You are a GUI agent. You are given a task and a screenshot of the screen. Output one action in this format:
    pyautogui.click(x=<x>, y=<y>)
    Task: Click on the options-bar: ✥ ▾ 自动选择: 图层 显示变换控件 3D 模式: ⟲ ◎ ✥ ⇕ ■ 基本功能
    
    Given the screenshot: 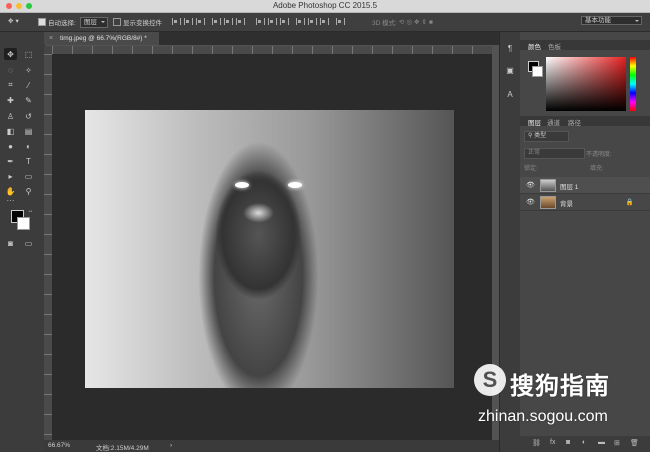 What is the action you would take?
    pyautogui.click(x=325, y=22)
    